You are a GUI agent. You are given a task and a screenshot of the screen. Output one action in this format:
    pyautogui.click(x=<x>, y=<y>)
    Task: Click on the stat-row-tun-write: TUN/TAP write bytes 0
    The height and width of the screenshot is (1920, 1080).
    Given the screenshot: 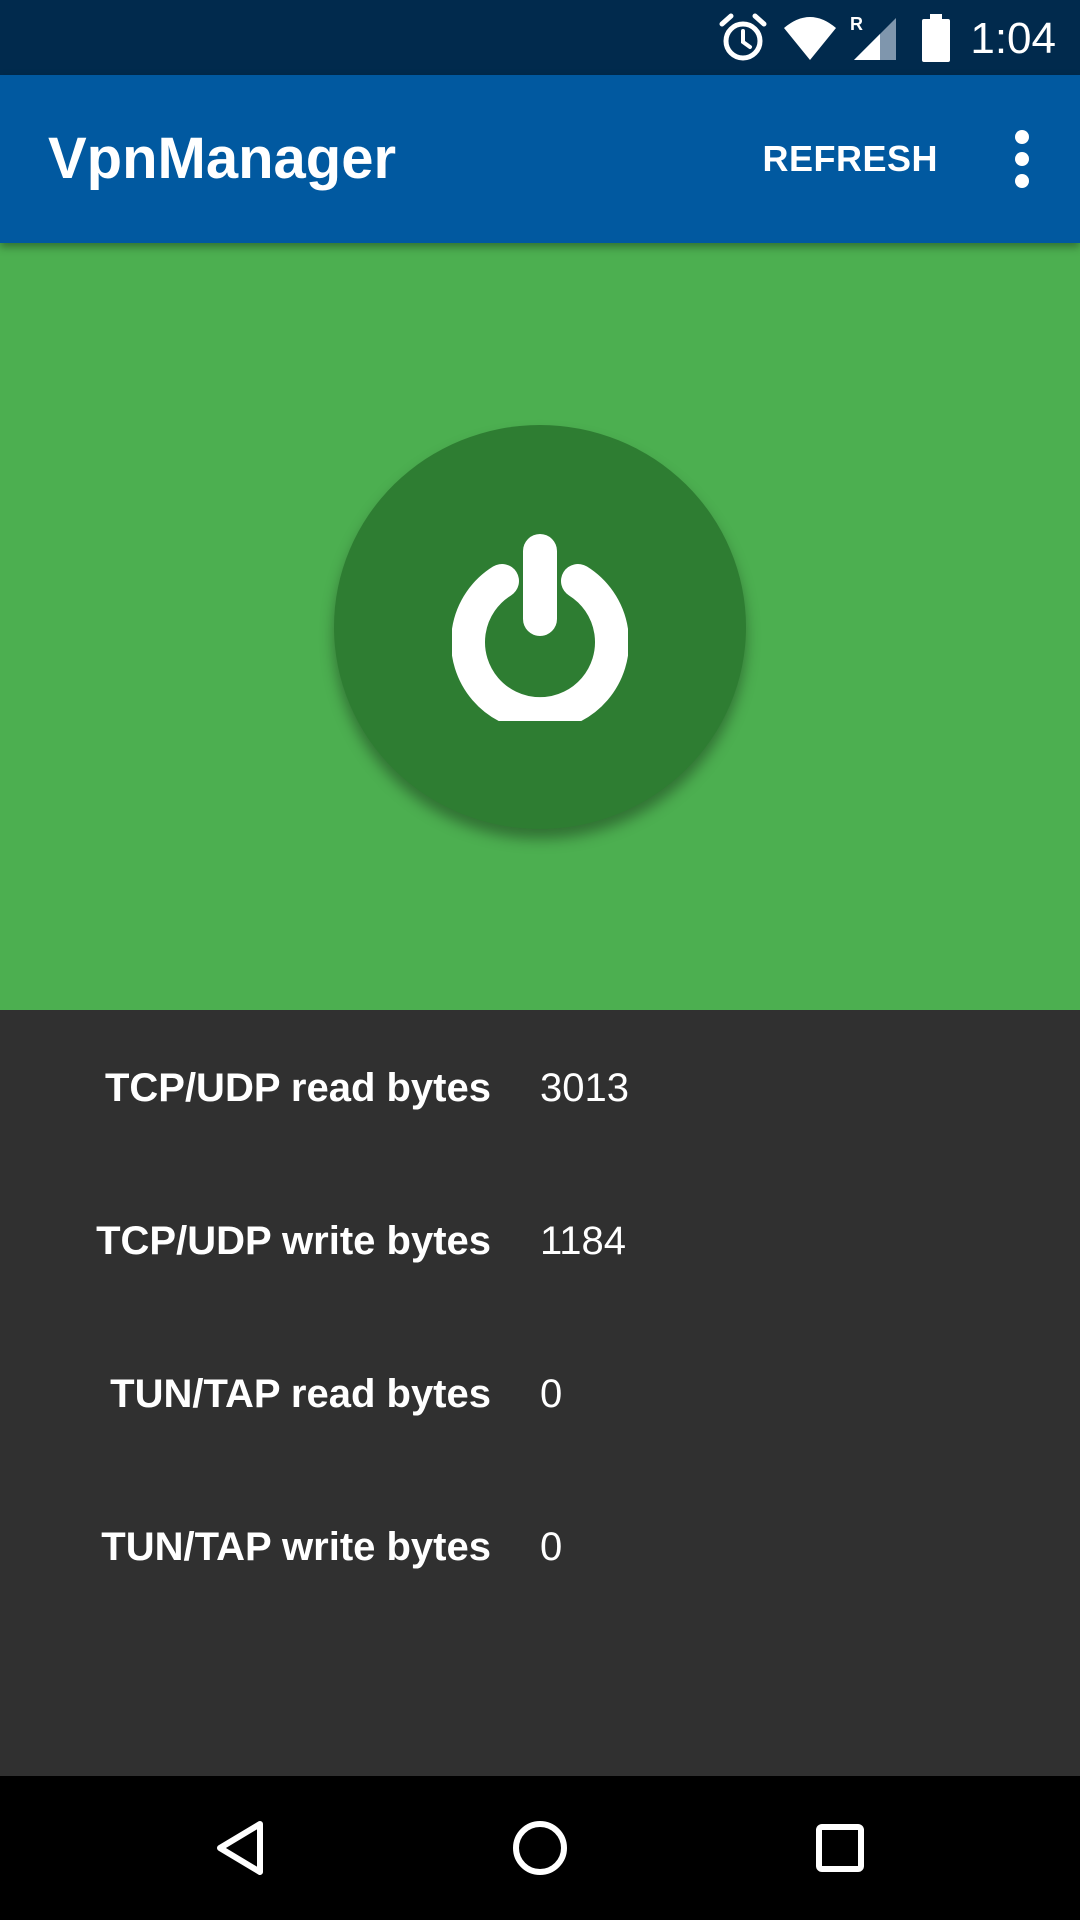 What is the action you would take?
    pyautogui.click(x=540, y=1547)
    